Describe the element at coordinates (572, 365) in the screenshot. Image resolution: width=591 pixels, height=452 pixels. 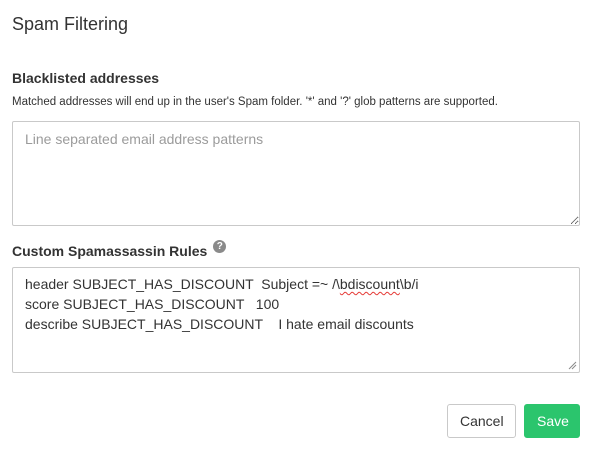
I see `resize-grip-icon` at that location.